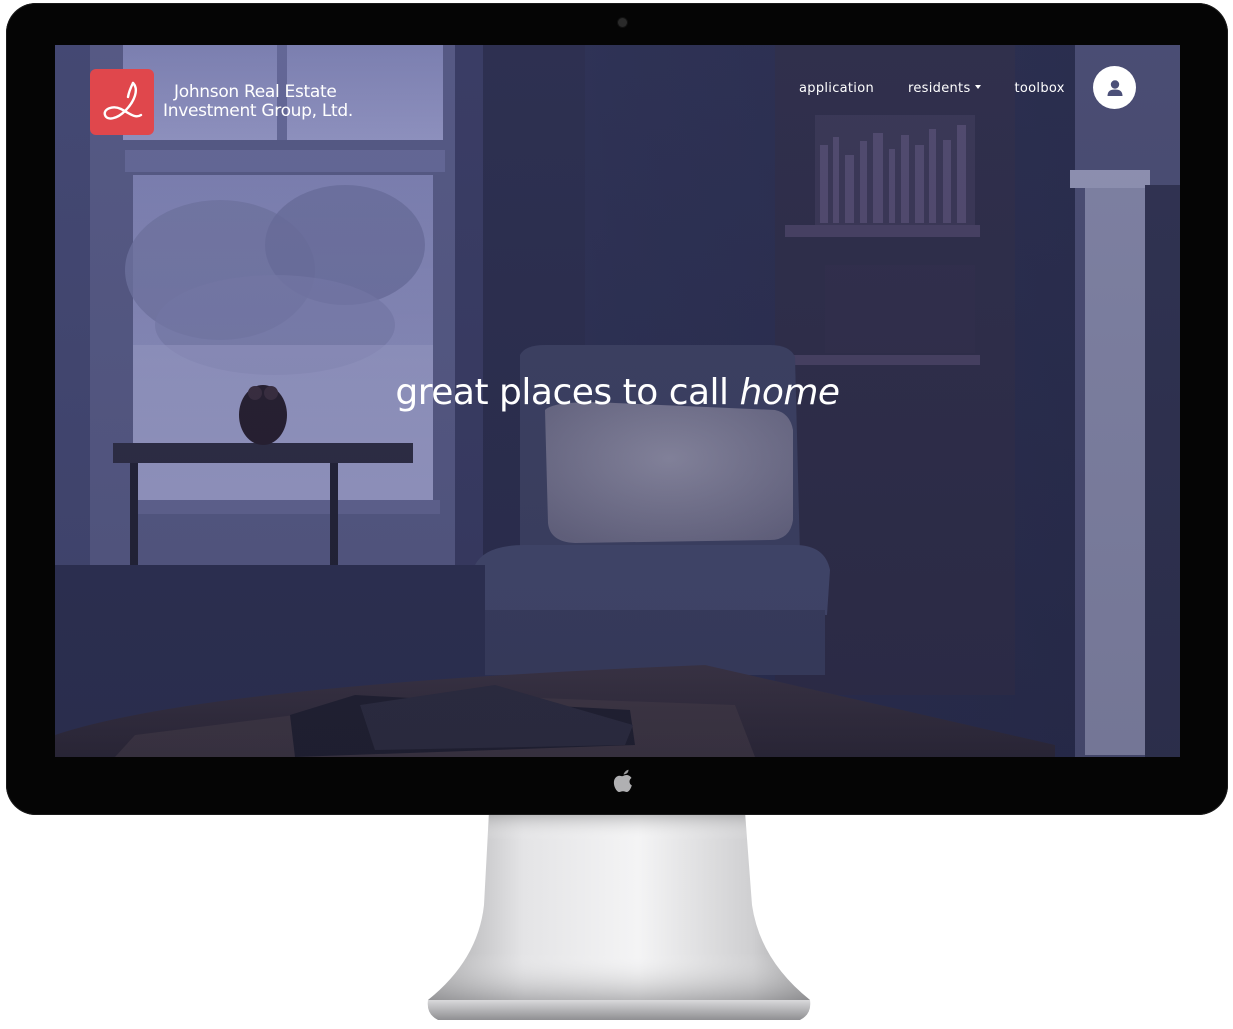  I want to click on camera-icon, so click(622, 22).